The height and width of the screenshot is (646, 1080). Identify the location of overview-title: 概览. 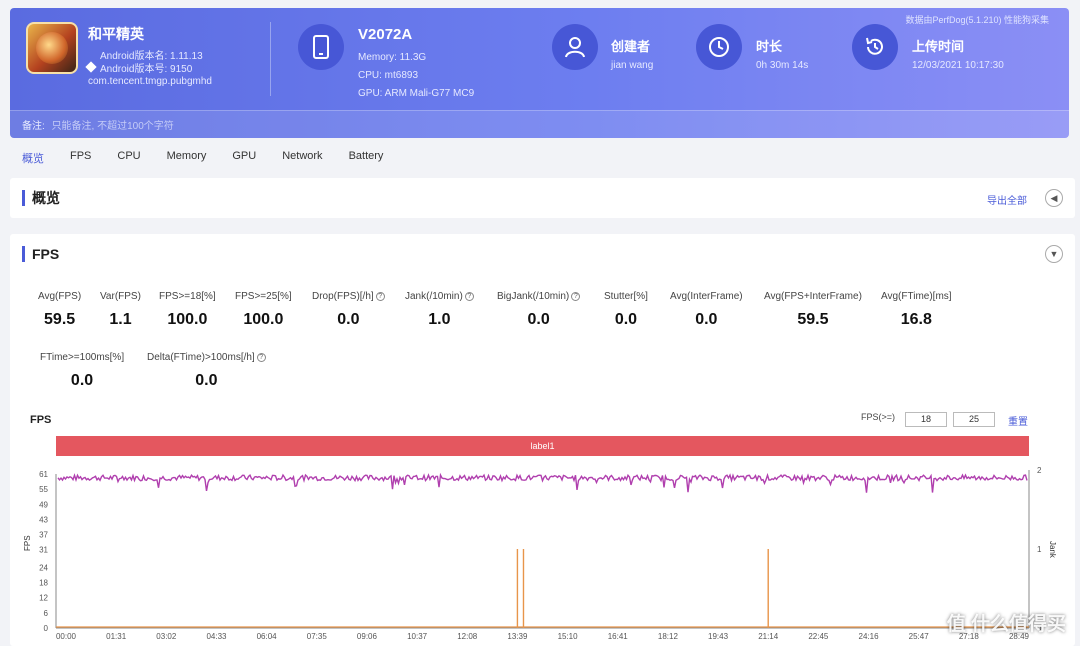
(41, 198).